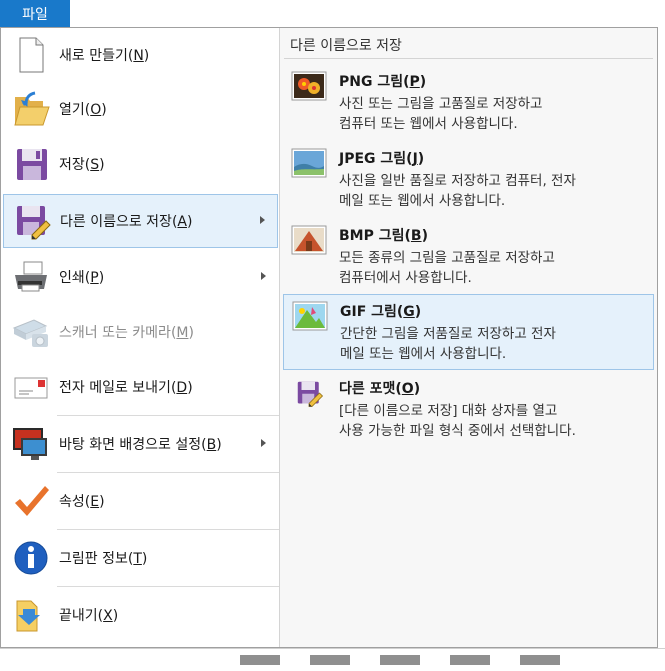  Describe the element at coordinates (370, 389) in the screenshot. I see `option-title: 다른 포맷(` at that location.